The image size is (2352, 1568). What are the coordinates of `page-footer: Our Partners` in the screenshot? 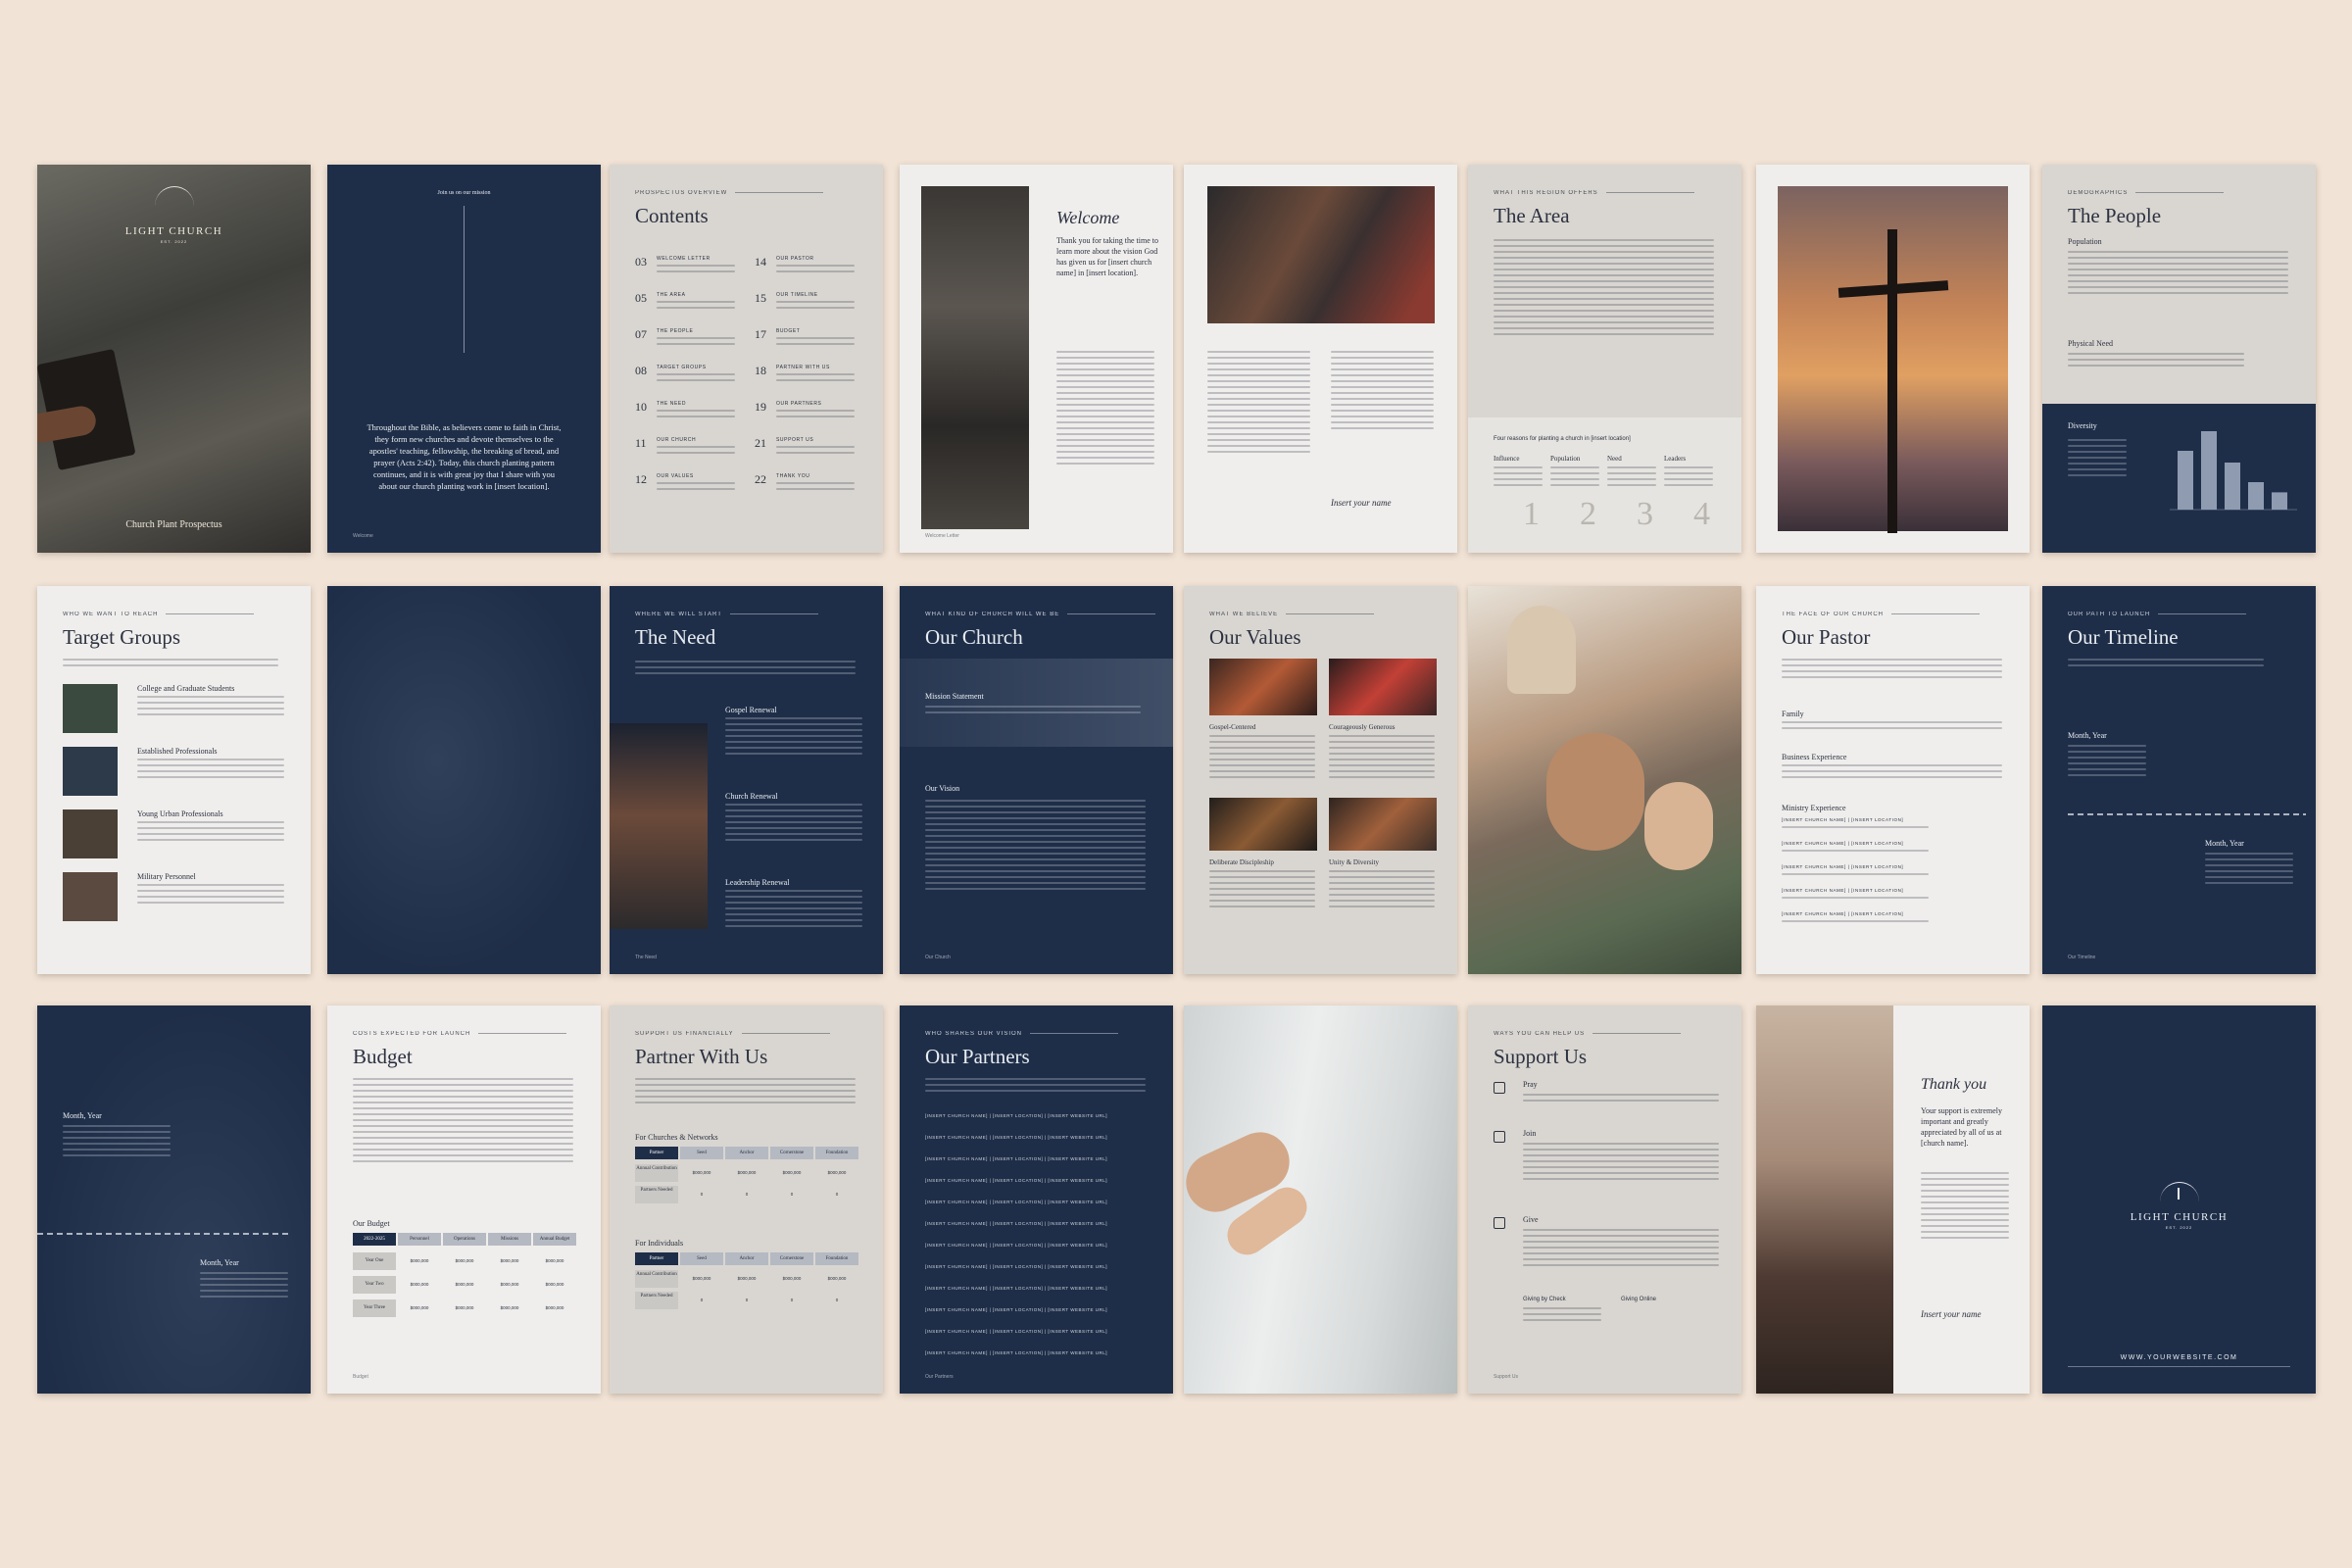 It's located at (939, 1377).